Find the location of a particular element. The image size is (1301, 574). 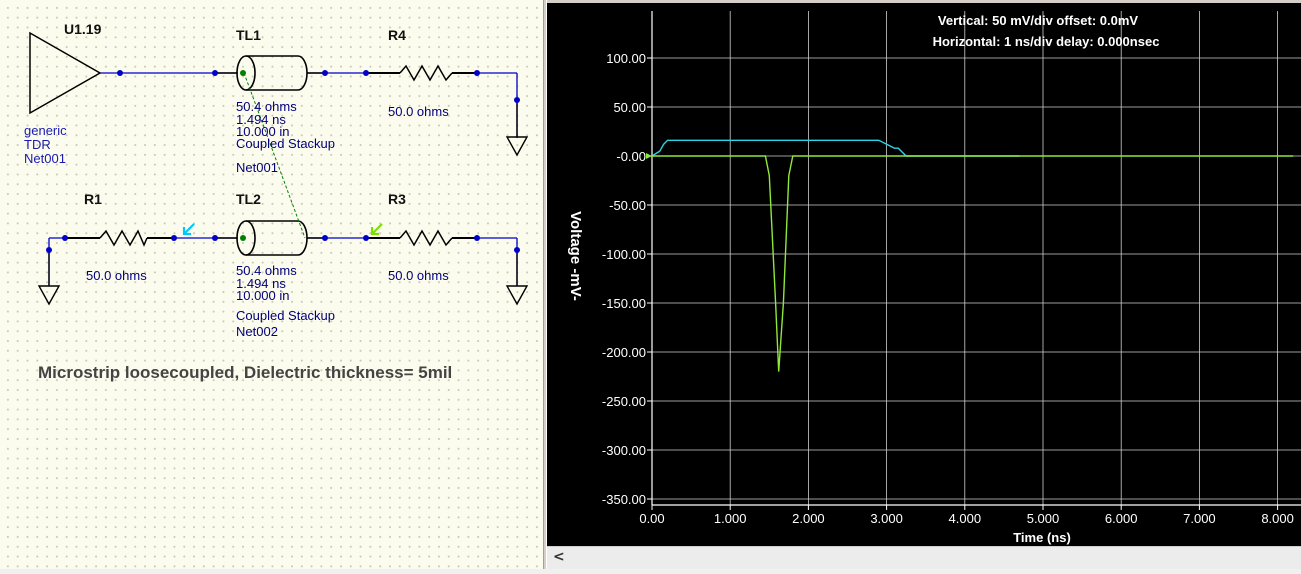

r3-value: 50.0 ohms is located at coordinates (418, 275).